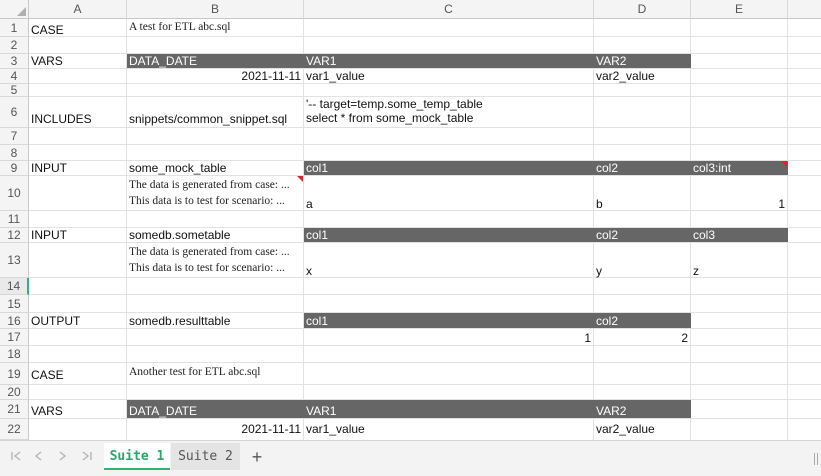 The height and width of the screenshot is (476, 821). What do you see at coordinates (642, 168) in the screenshot?
I see `cell-d9: col2` at bounding box center [642, 168].